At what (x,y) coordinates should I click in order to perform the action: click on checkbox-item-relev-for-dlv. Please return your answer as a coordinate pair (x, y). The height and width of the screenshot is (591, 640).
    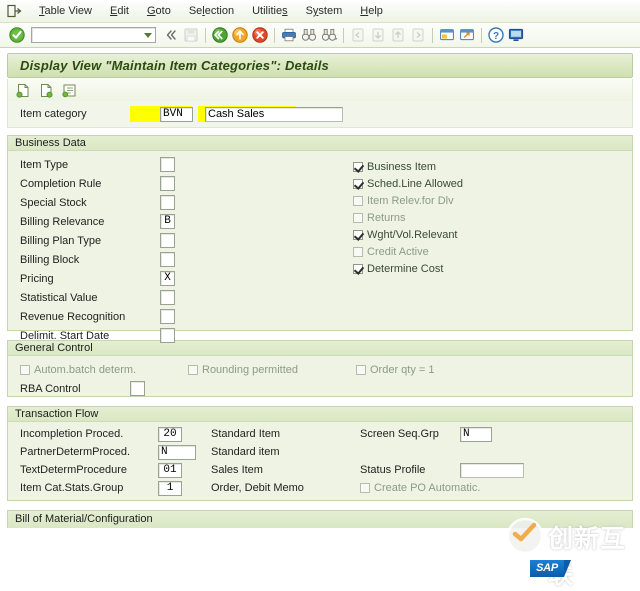
    Looking at the image, I should click on (358, 200).